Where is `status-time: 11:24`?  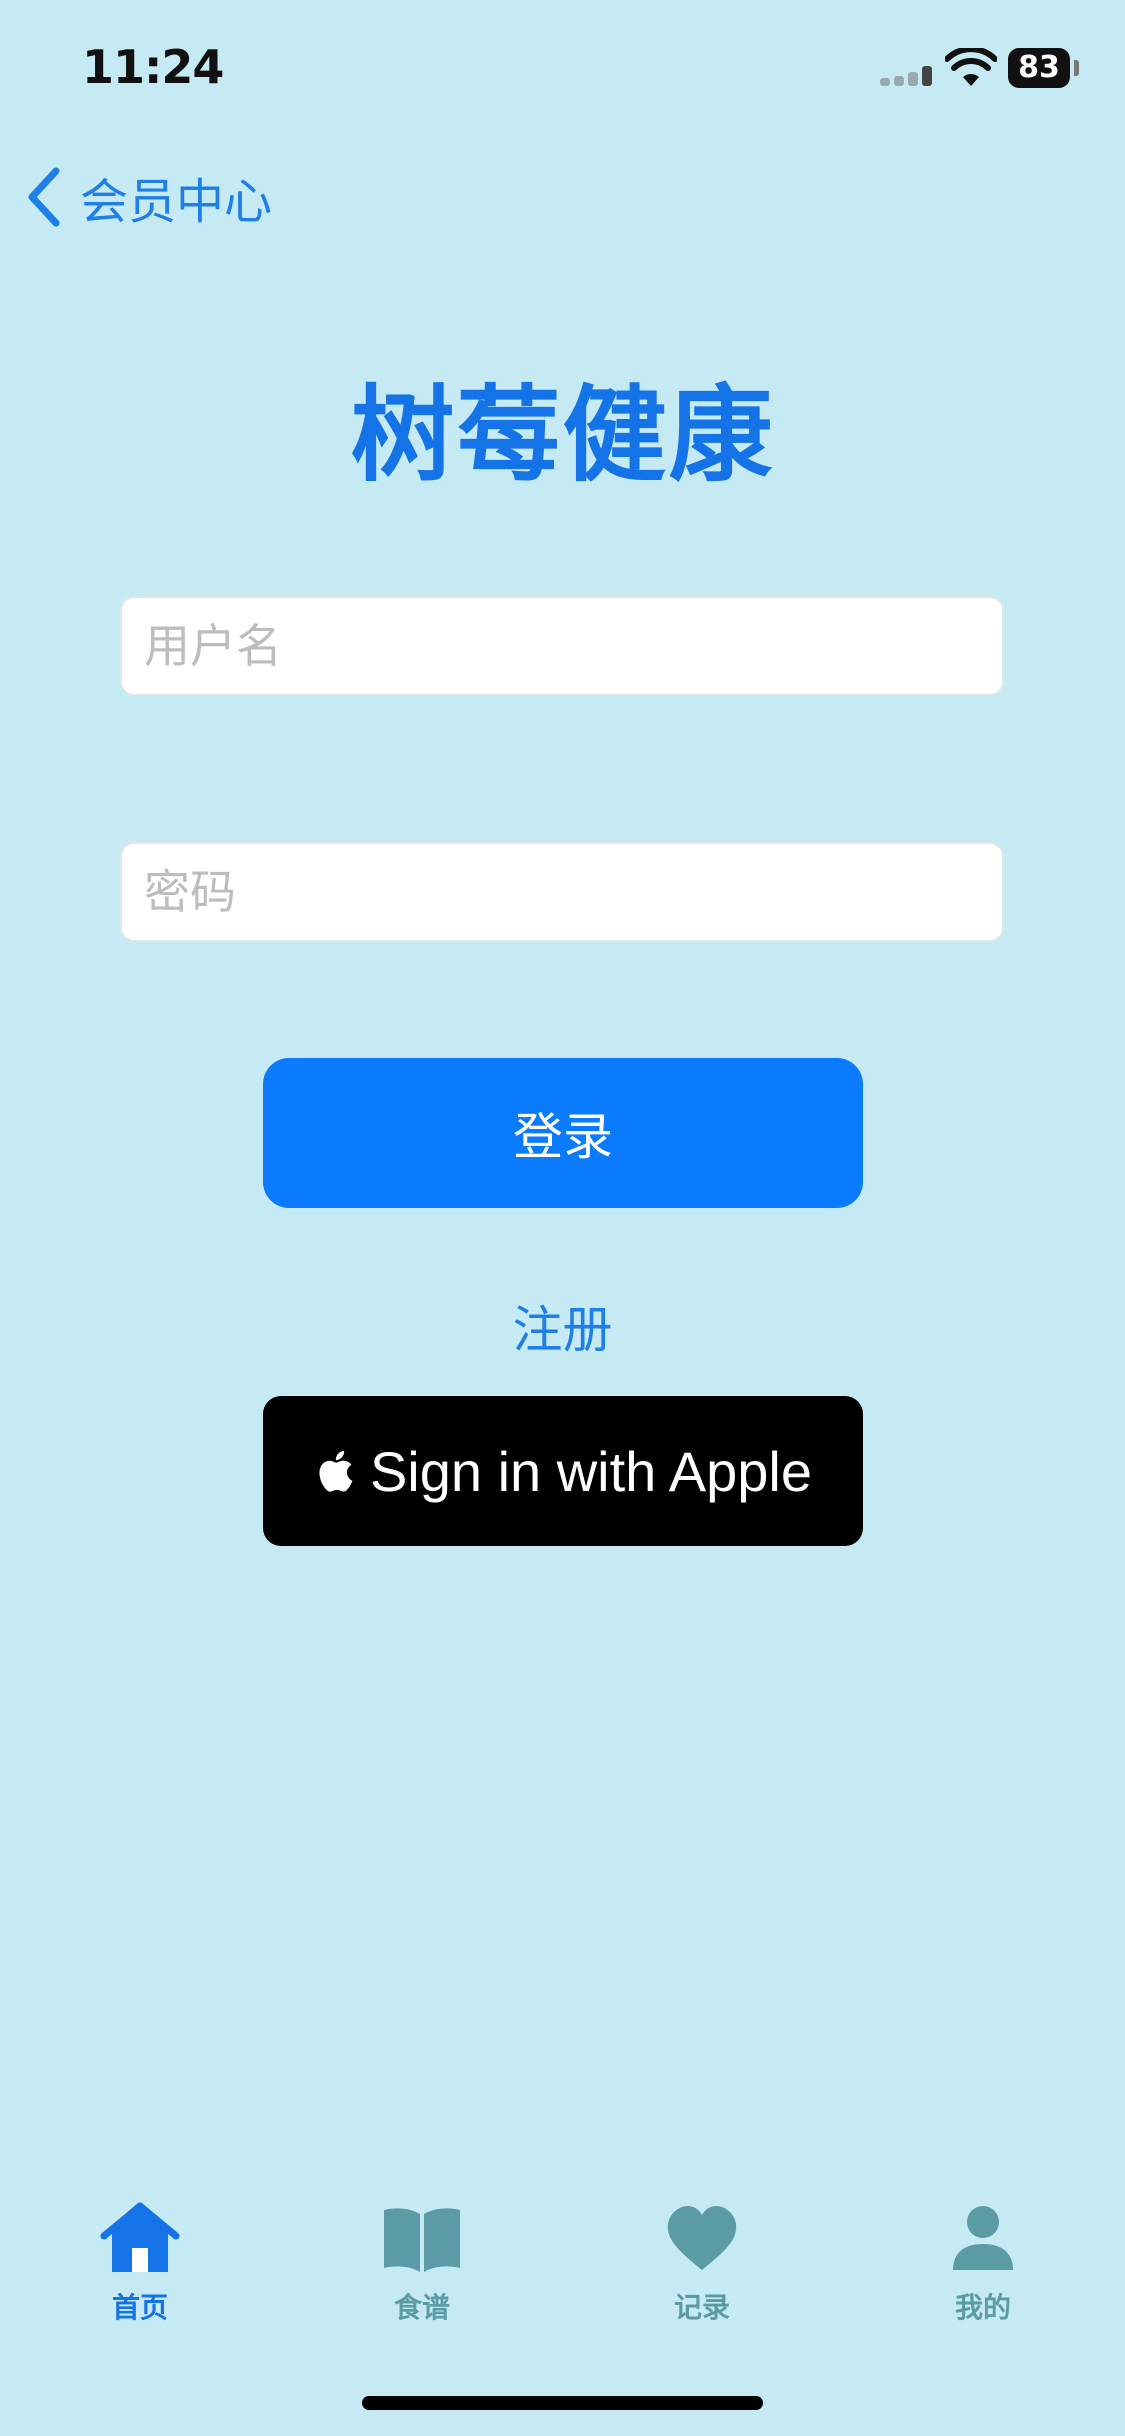 status-time: 11:24 is located at coordinates (153, 67).